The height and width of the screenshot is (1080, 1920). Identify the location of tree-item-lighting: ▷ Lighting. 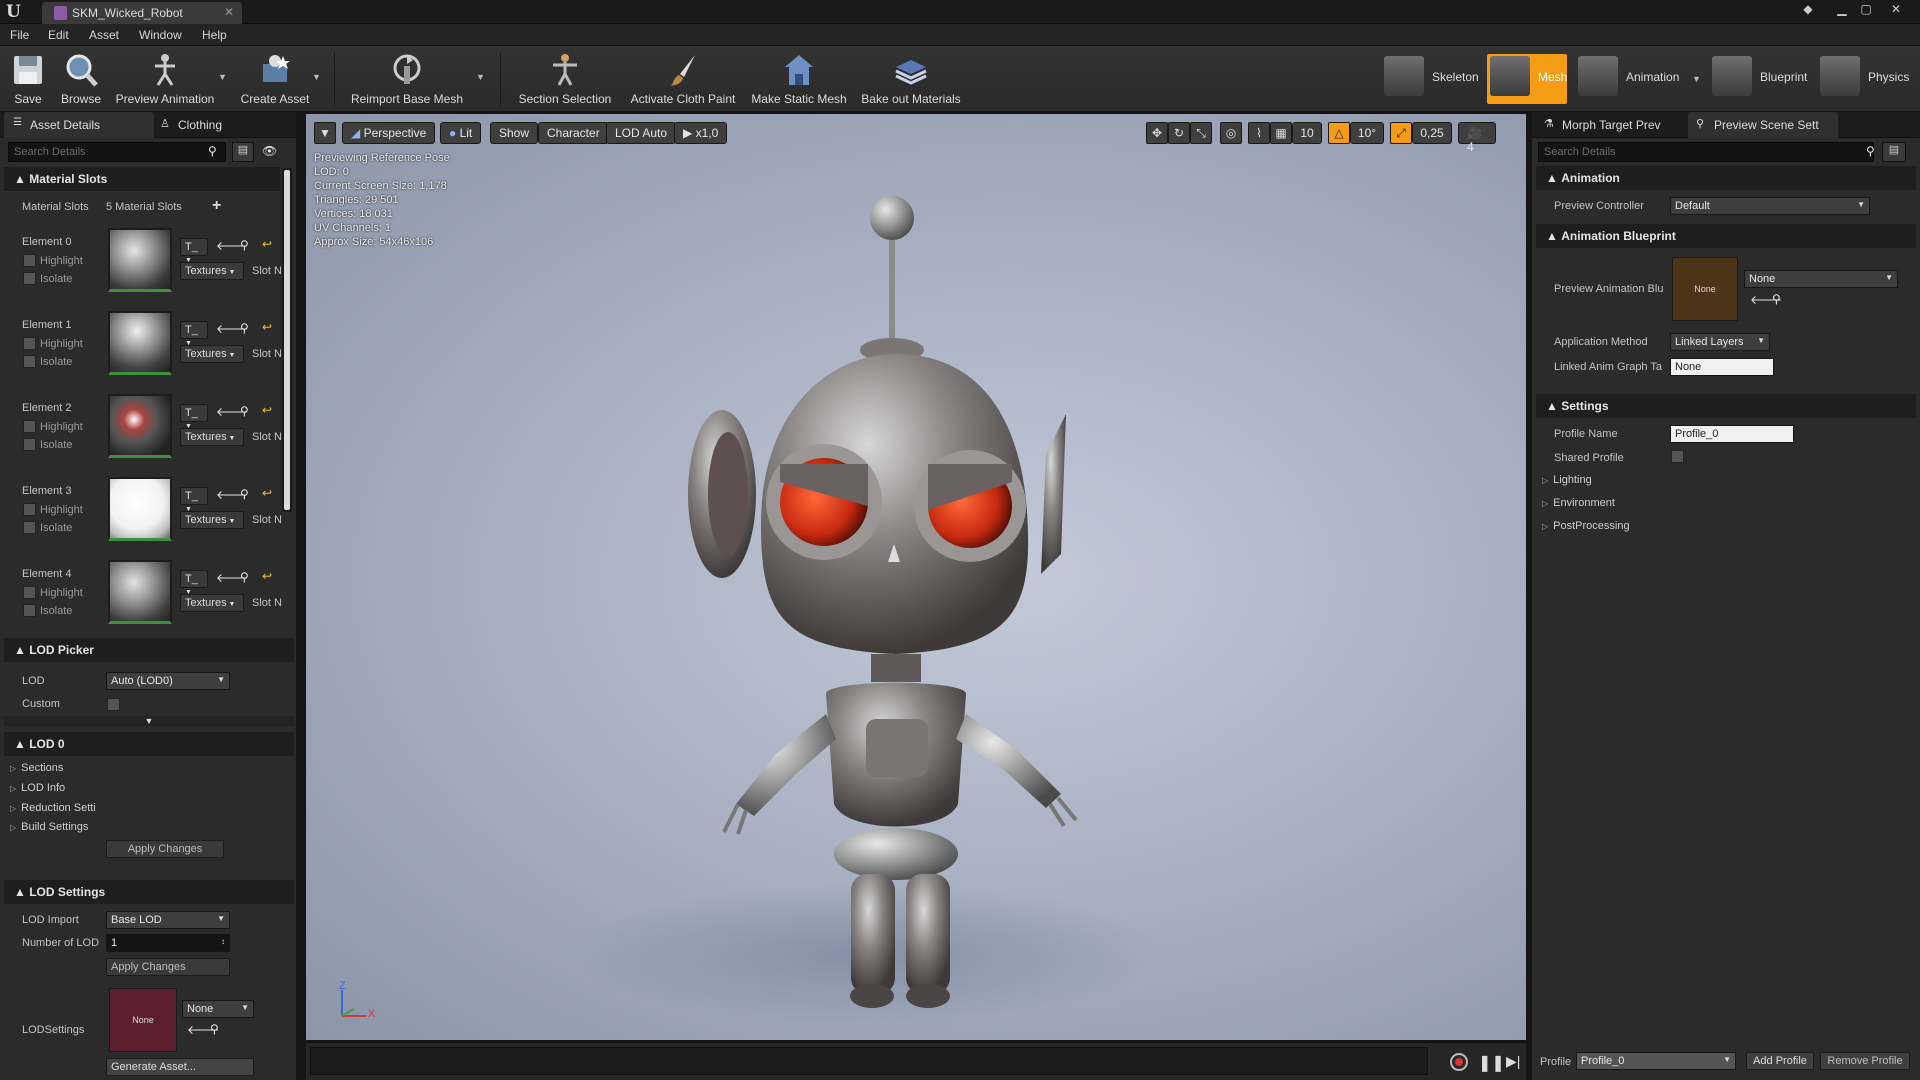
(1567, 480).